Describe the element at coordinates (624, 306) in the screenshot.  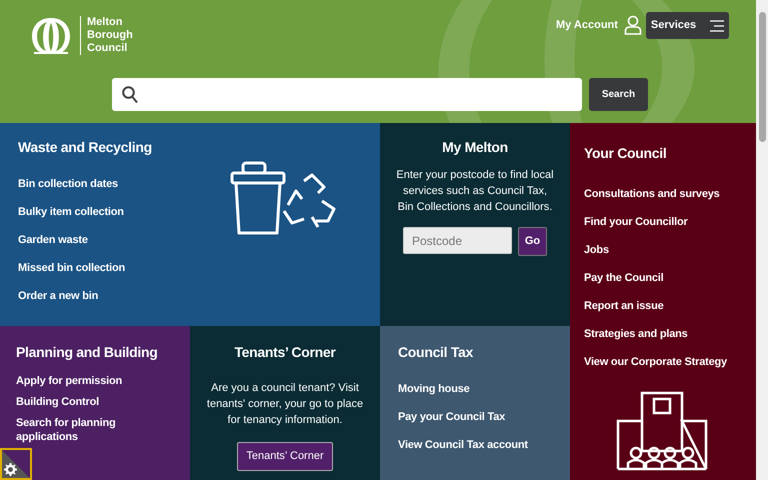
I see `tile-link: Report an issue` at that location.